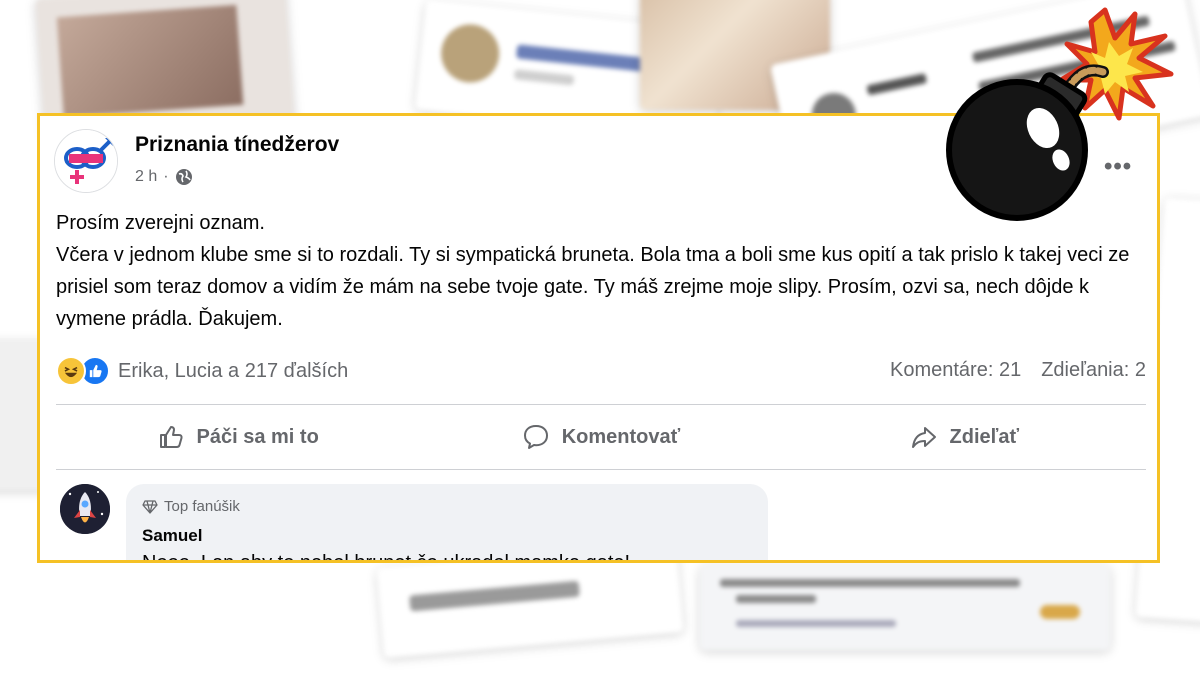 The width and height of the screenshot is (1200, 675). What do you see at coordinates (146, 177) in the screenshot?
I see `post-time: 2 h` at bounding box center [146, 177].